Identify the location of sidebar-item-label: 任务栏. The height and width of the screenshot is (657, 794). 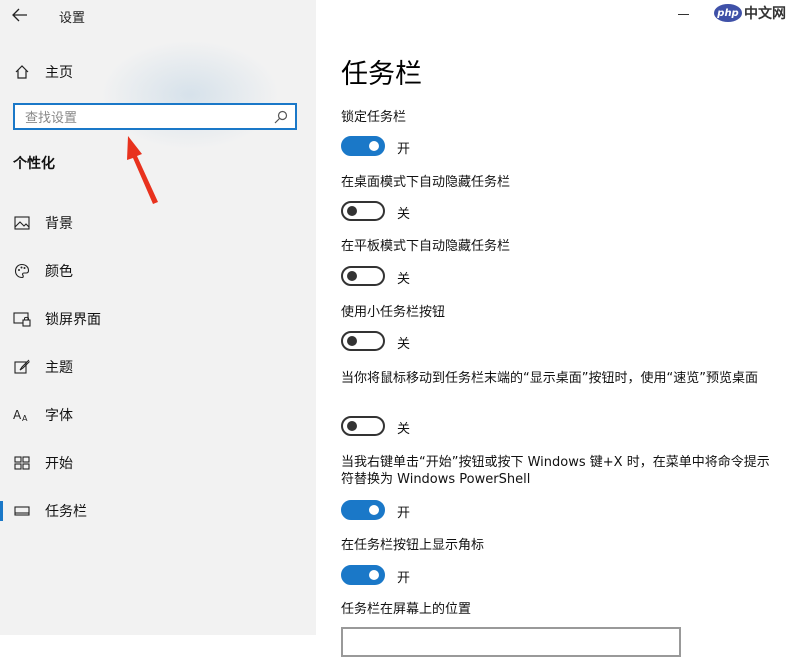
(66, 512).